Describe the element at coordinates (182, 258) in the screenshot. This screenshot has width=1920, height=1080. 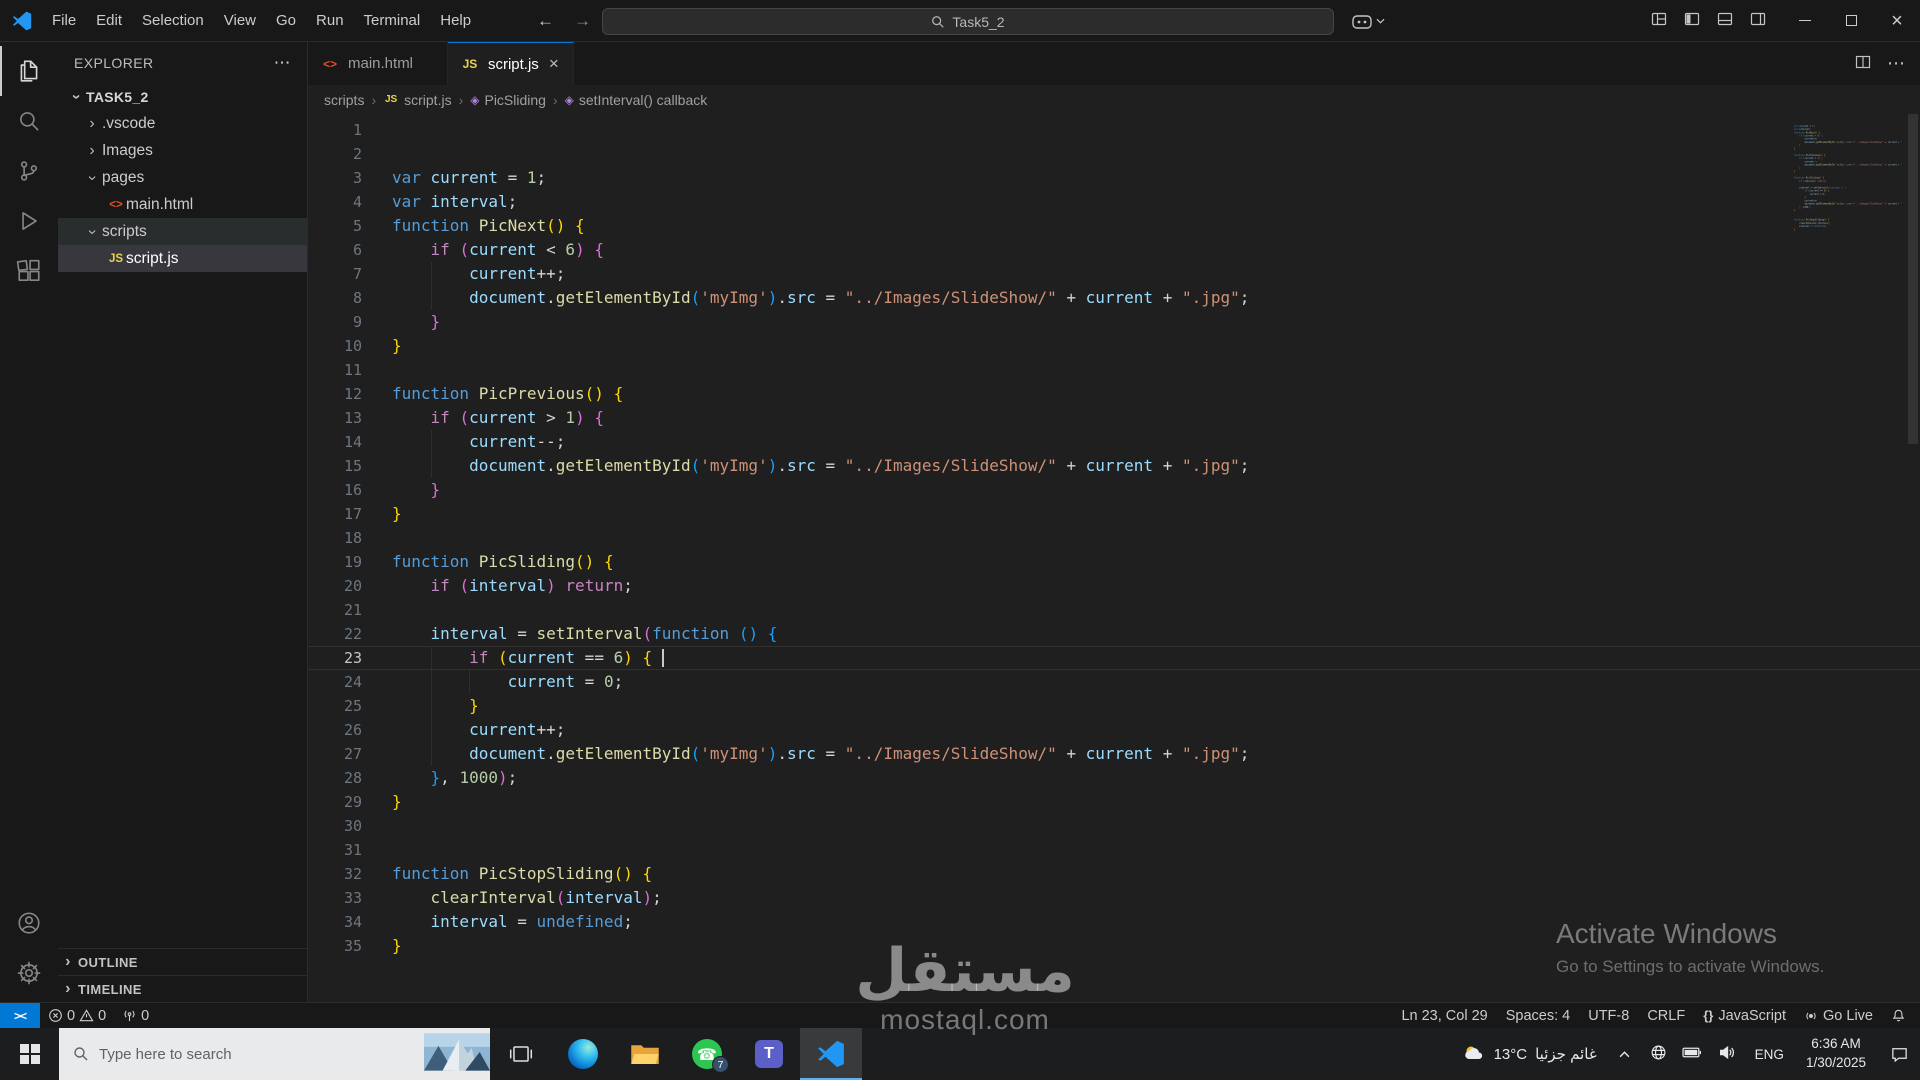
I see `tree-item-script.js: JS script.js` at that location.